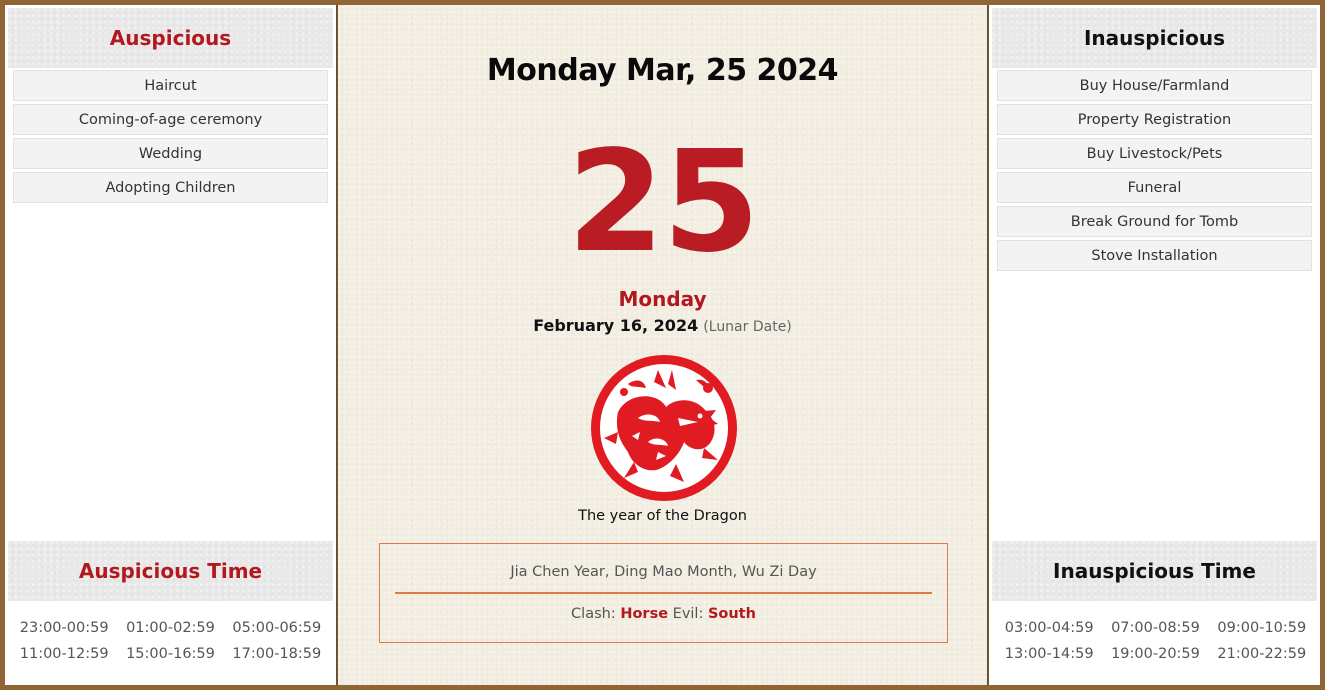  I want to click on lunar-date-value: February 16, 2024, so click(616, 325).